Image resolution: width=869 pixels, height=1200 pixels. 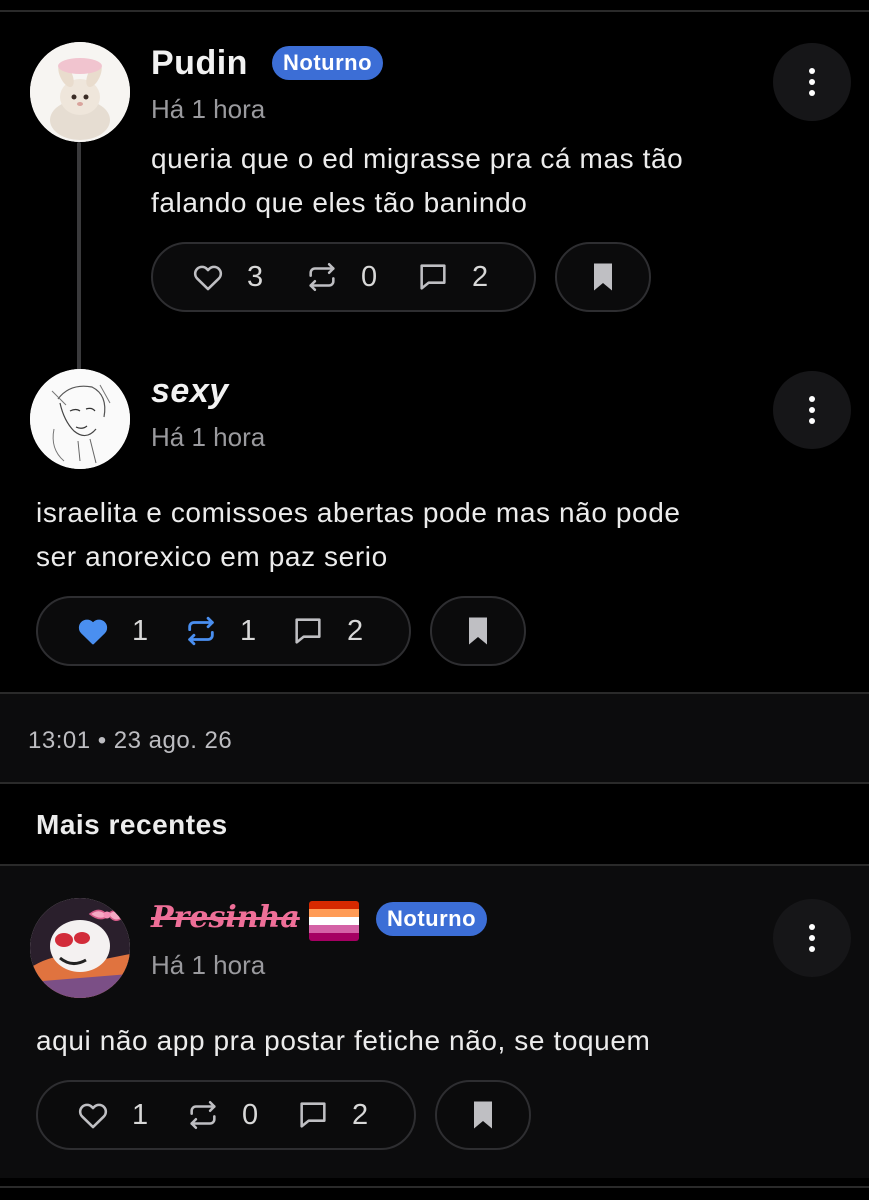 I want to click on post-actions: 3 0 2, so click(x=343, y=277).